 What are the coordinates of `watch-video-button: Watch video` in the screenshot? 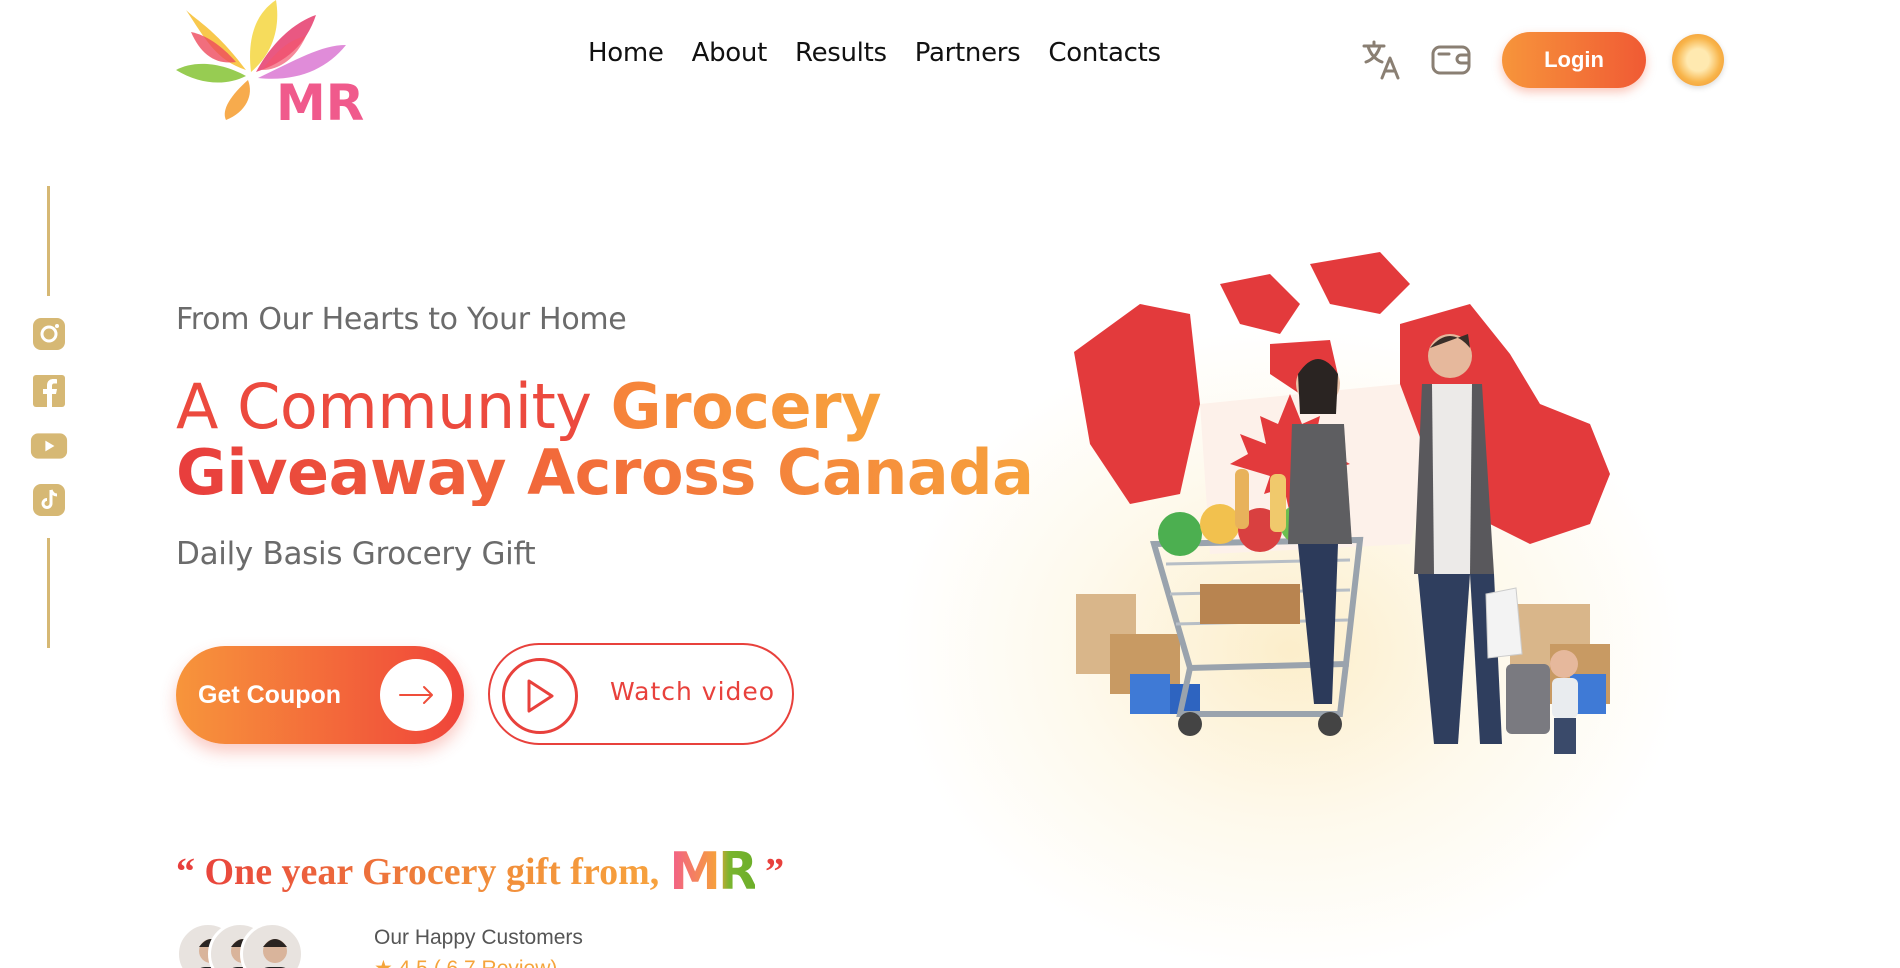 It's located at (641, 694).